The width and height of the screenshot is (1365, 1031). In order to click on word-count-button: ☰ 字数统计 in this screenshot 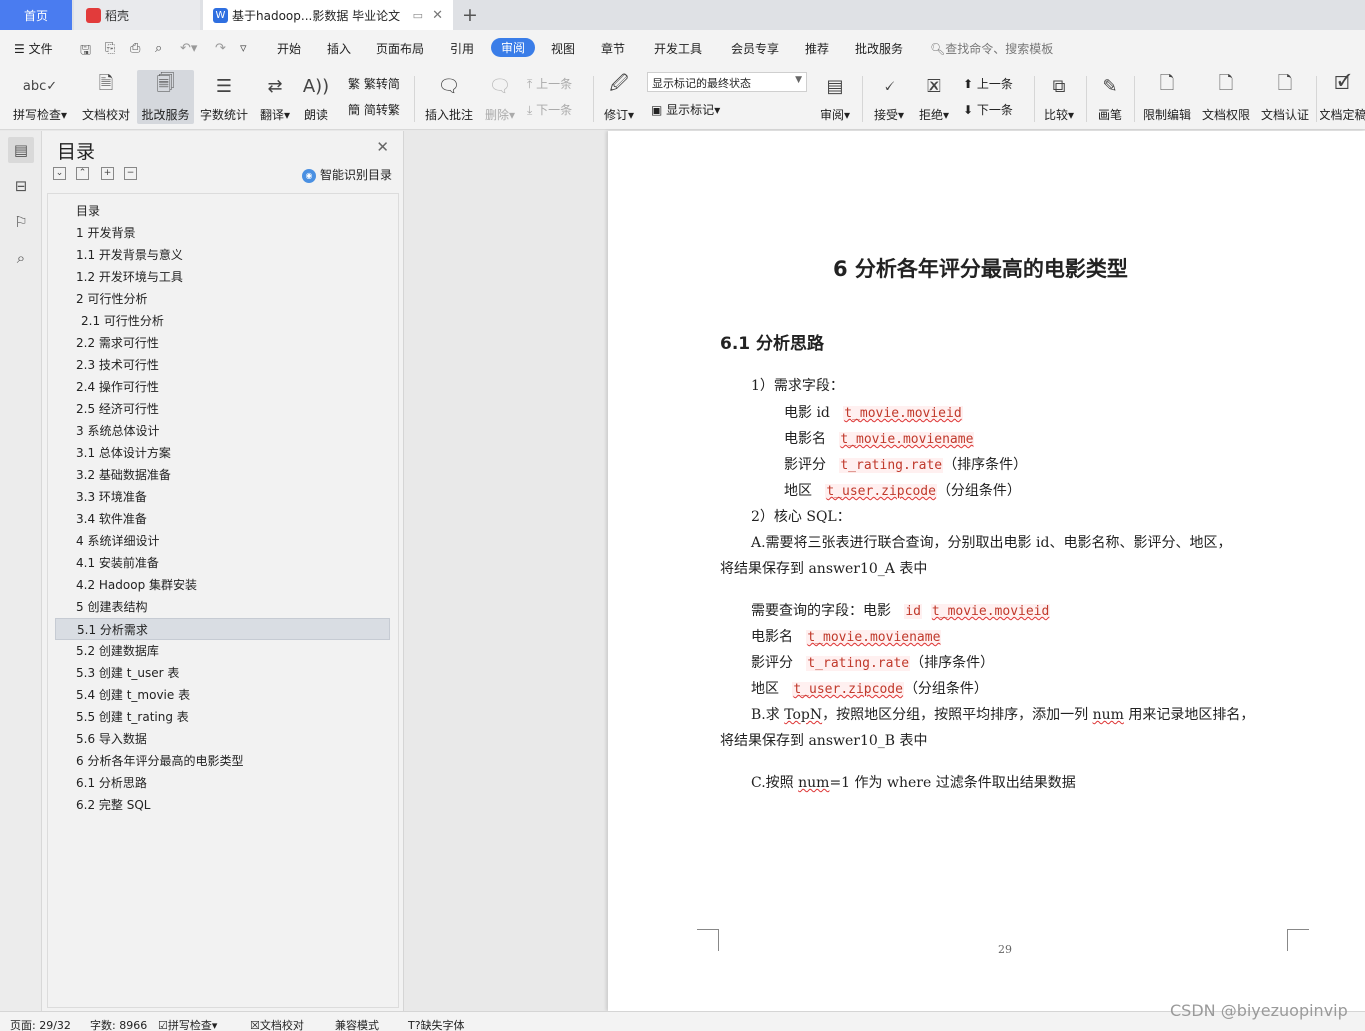, I will do `click(224, 97)`.